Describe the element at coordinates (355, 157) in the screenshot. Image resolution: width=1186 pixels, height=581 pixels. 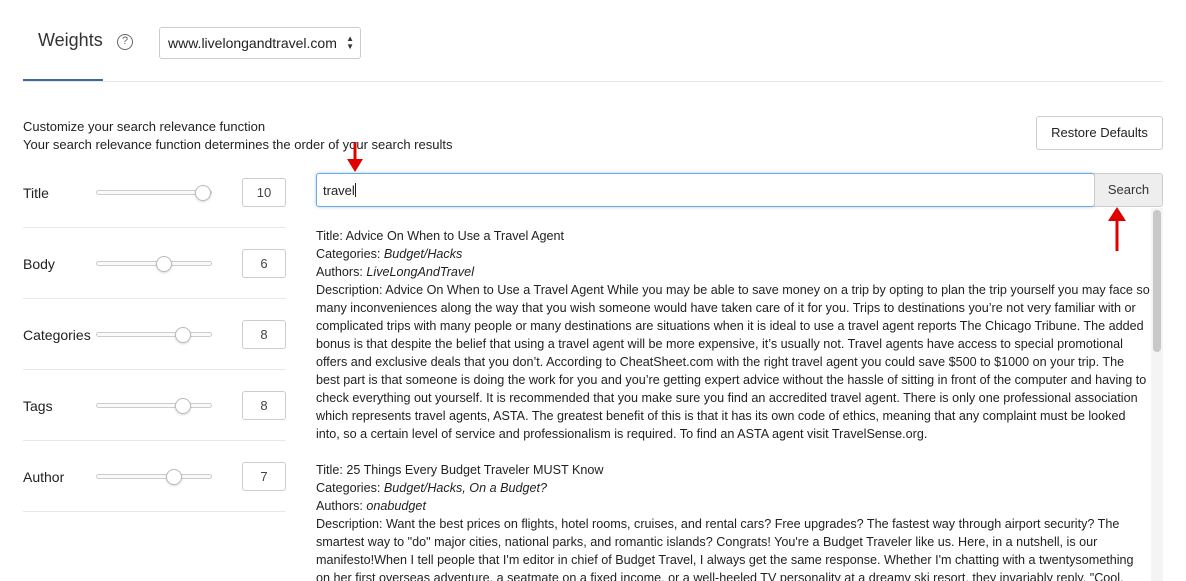
I see `annotation-arrow-down-icon` at that location.